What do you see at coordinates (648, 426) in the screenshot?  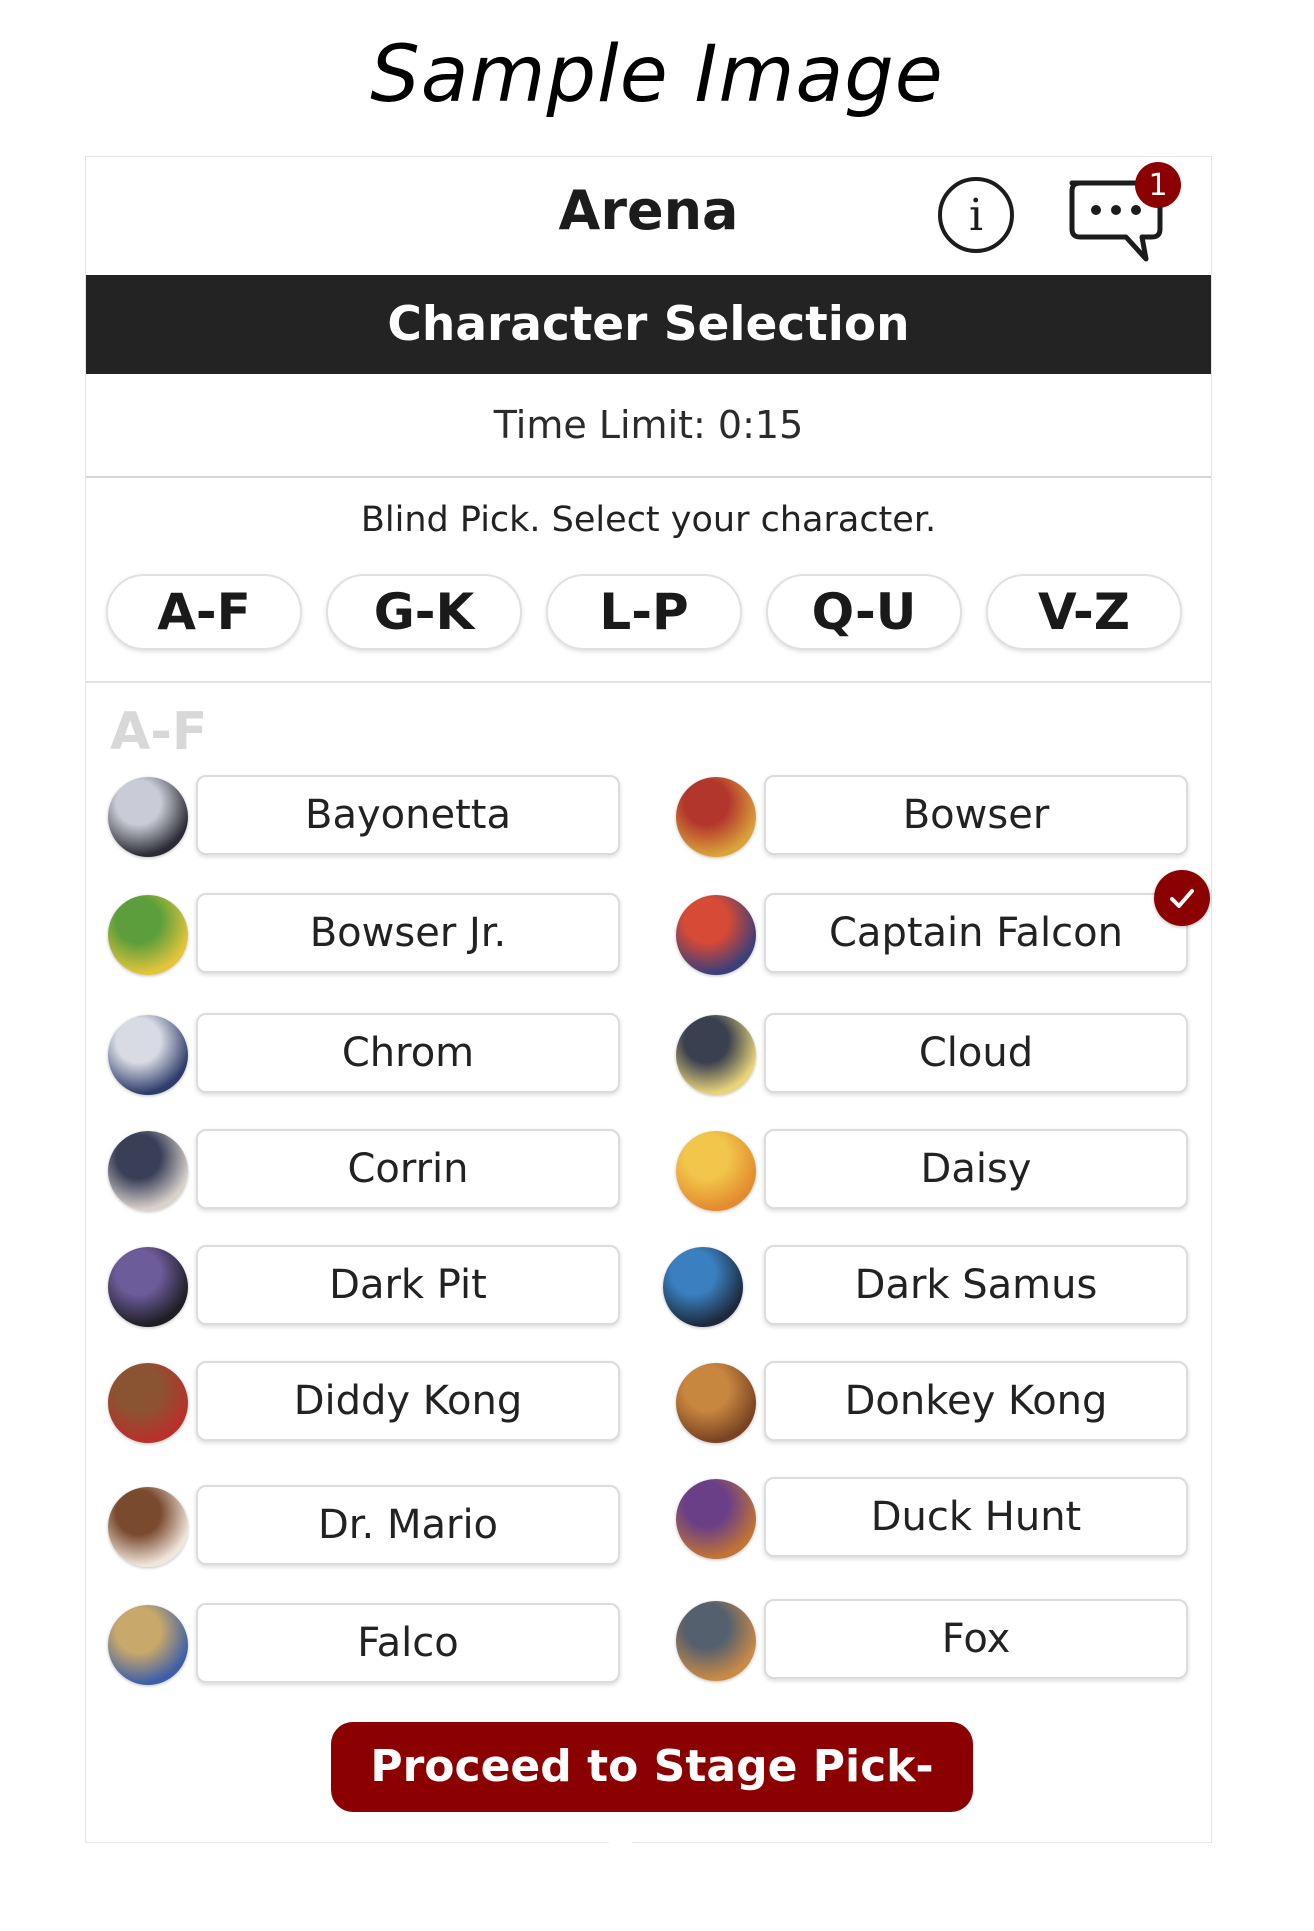 I see `time-limit: Time Limit: 0:15` at bounding box center [648, 426].